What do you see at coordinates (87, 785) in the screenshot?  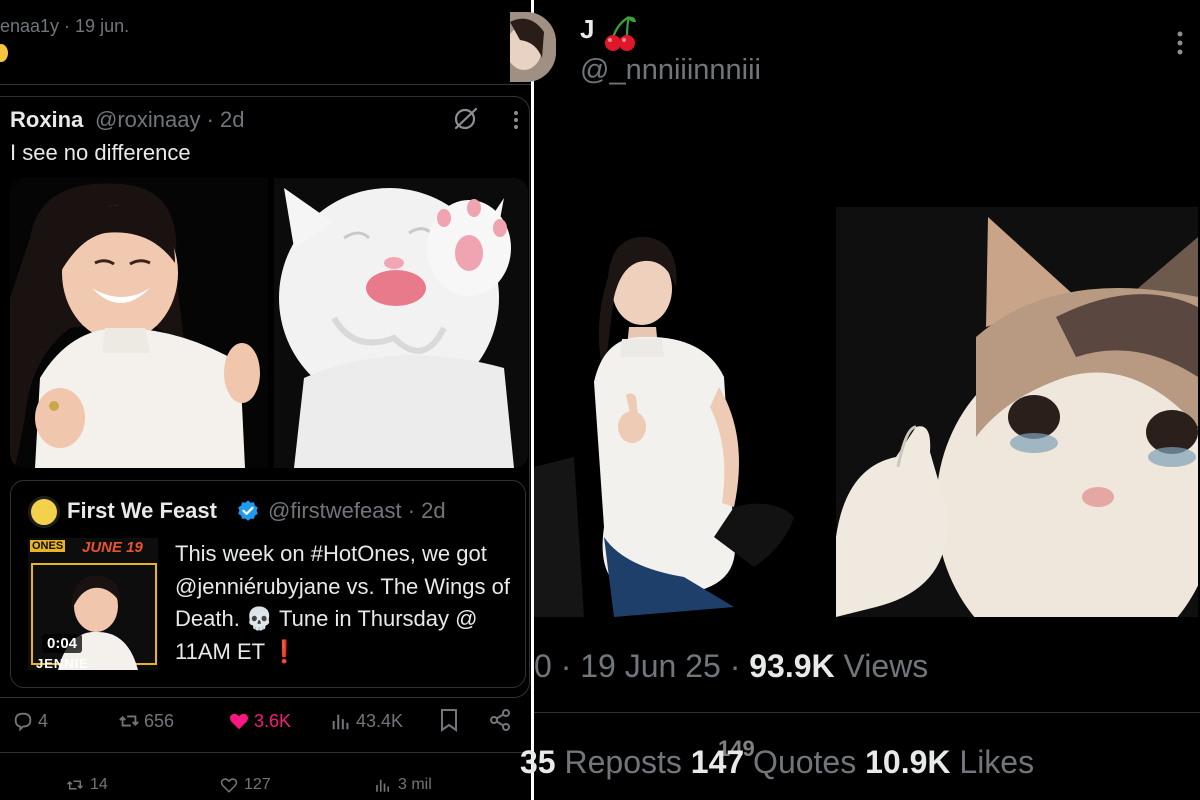 I see `repost-button-bottom: 14` at bounding box center [87, 785].